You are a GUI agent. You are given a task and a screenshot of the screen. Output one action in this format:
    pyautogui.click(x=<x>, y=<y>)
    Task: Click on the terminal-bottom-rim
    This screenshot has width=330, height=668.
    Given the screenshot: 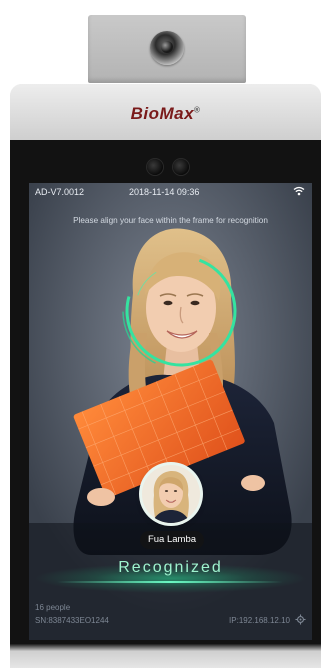 What is the action you would take?
    pyautogui.click(x=165, y=656)
    